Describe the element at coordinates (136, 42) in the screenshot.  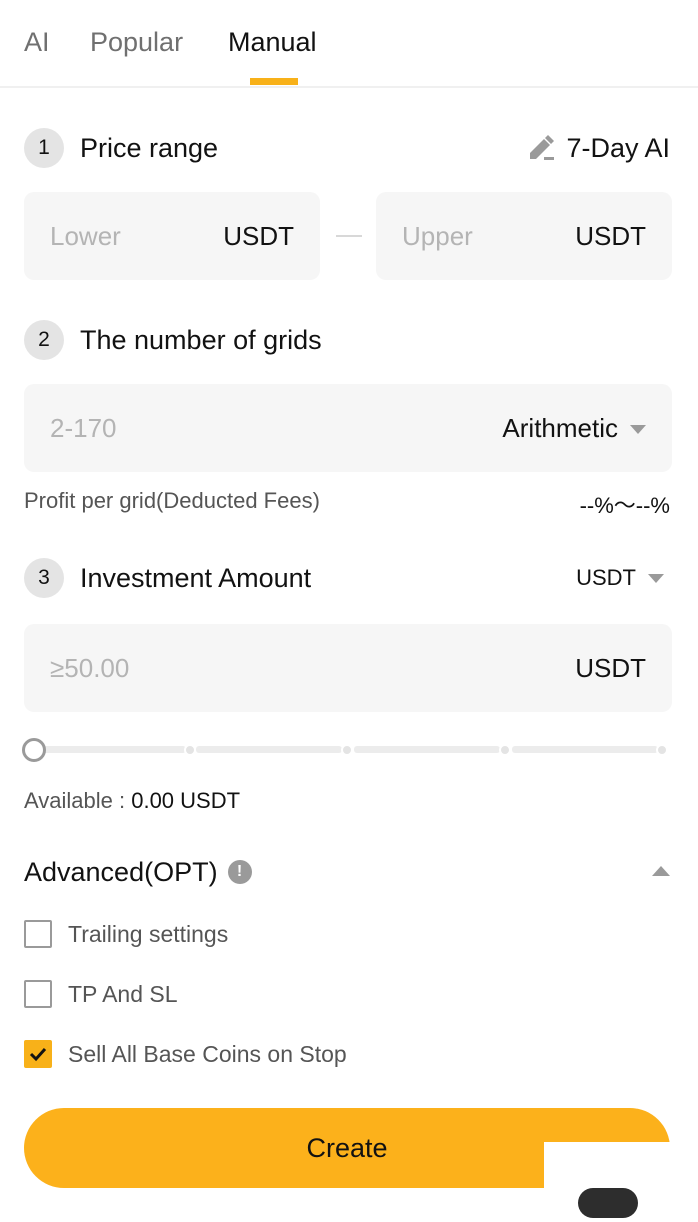
I see `tab-popular: Popular` at that location.